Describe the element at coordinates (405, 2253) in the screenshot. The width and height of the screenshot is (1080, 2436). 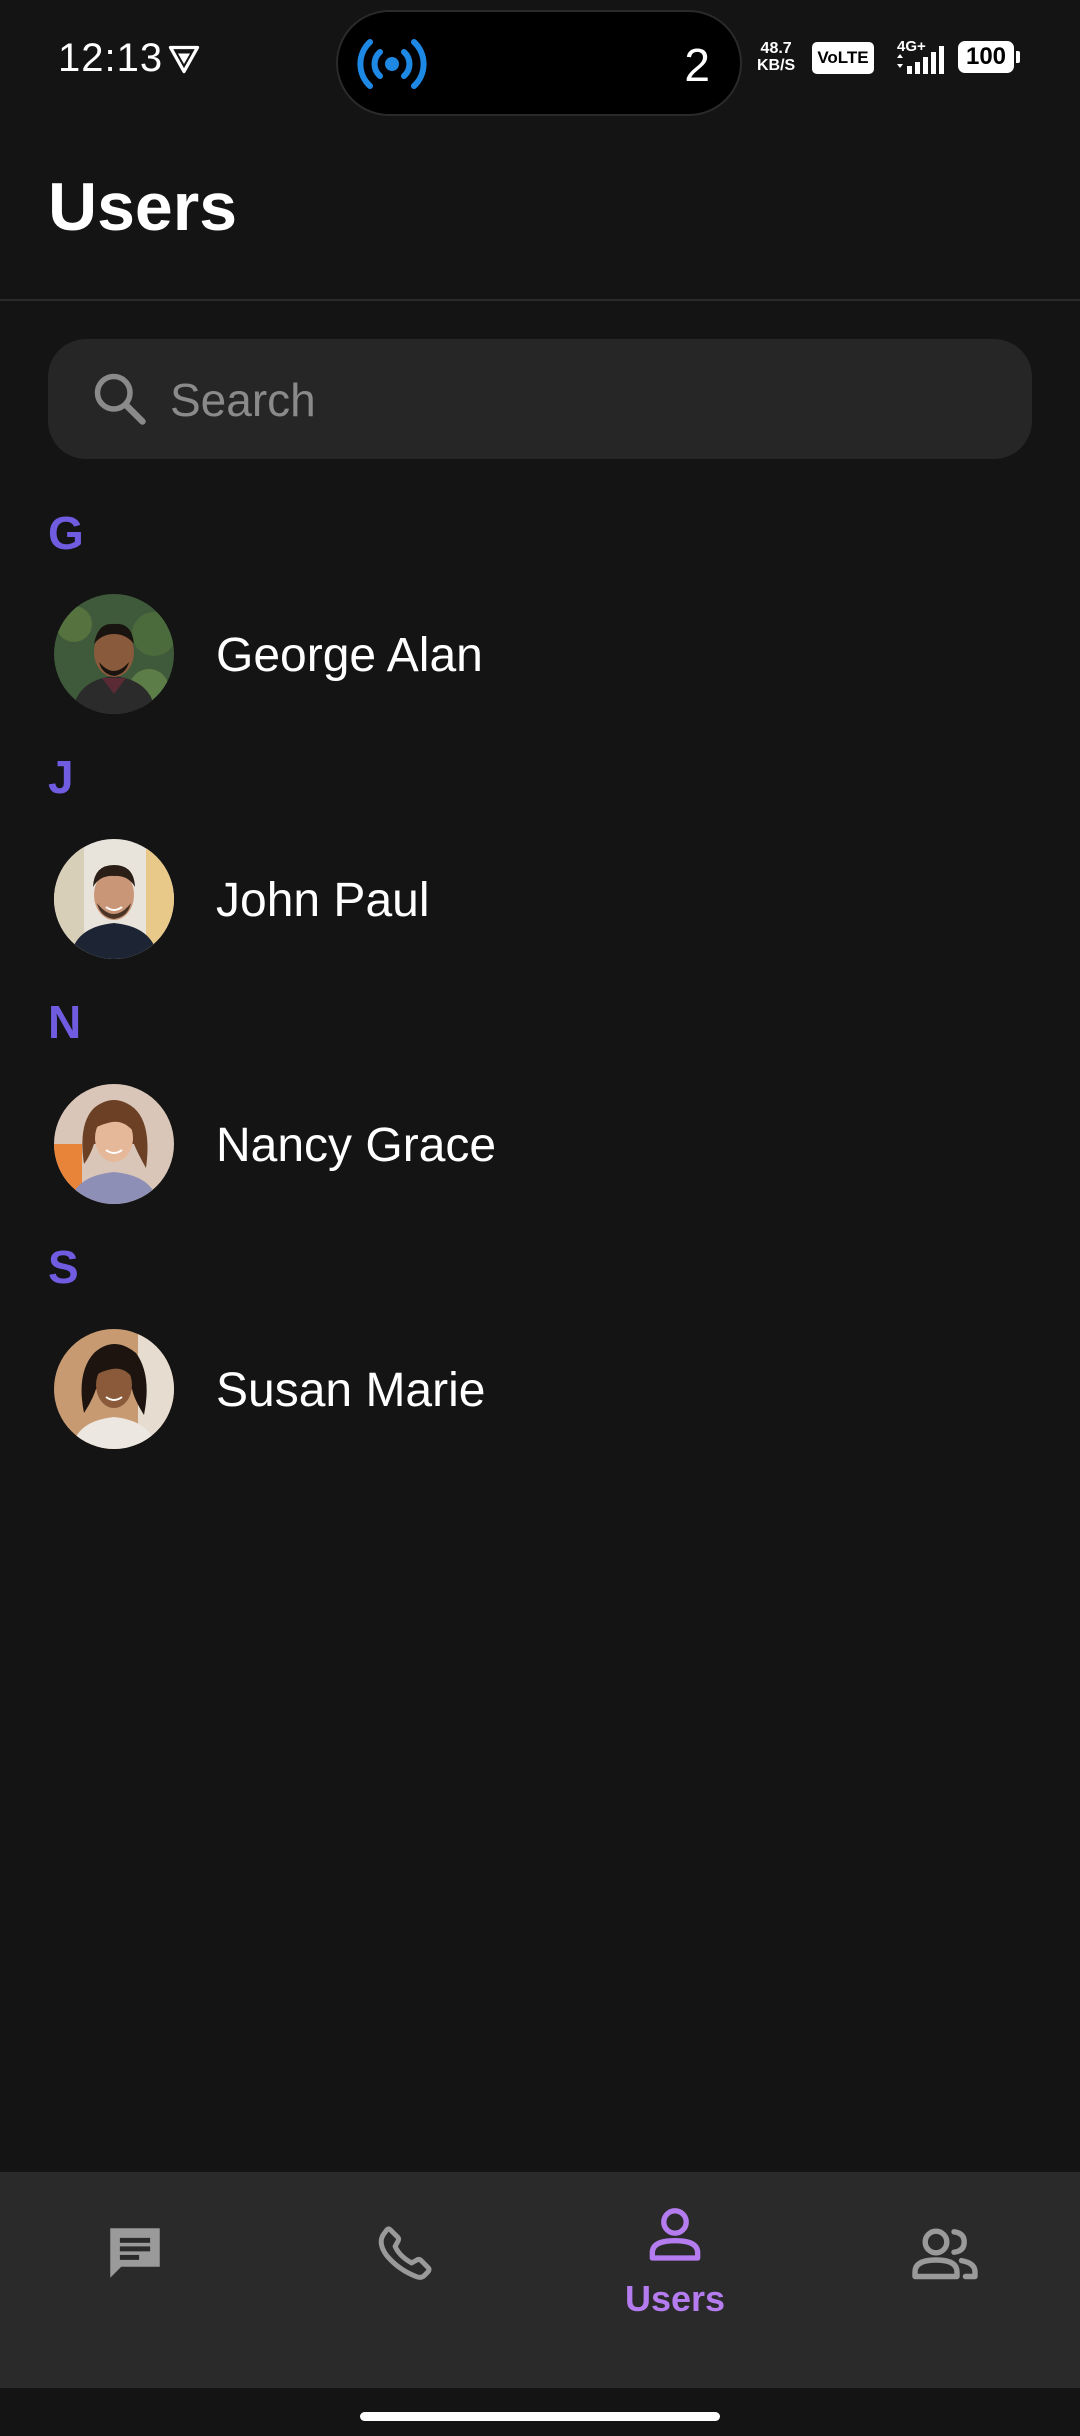
I see `phone-icon` at that location.